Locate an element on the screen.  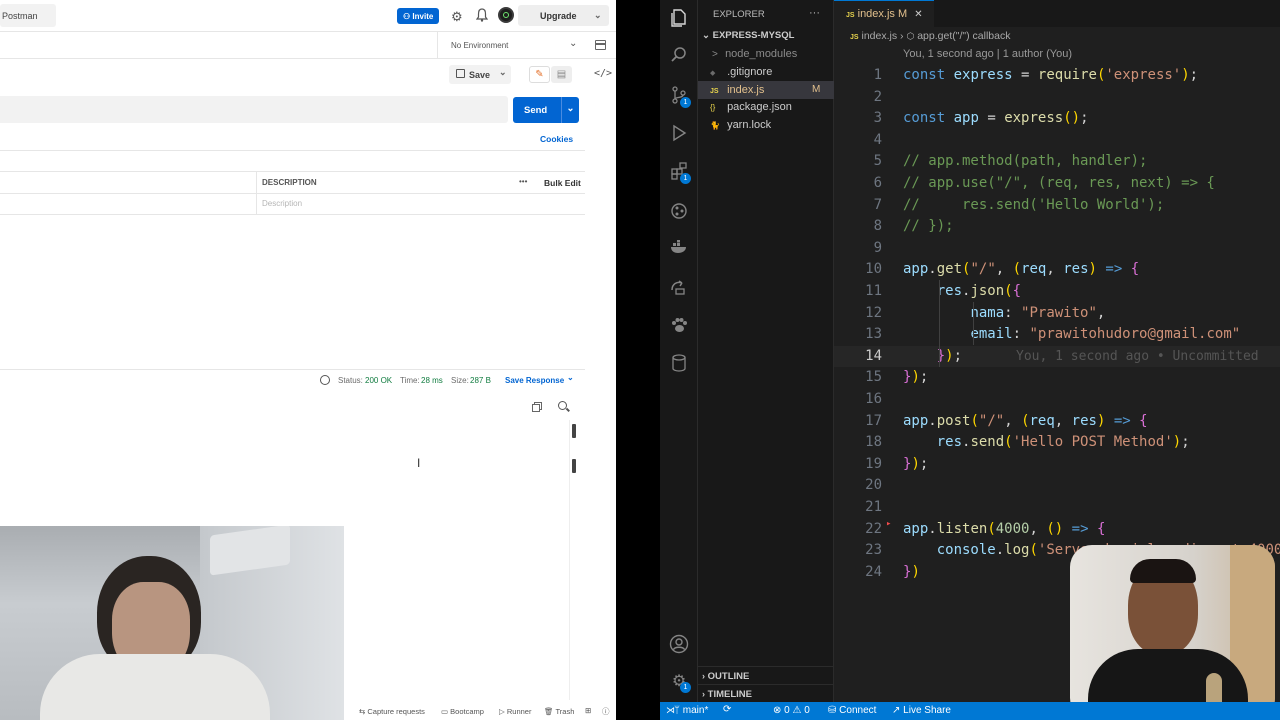
breadcrumb-file: index.js is located at coordinates (879, 36).